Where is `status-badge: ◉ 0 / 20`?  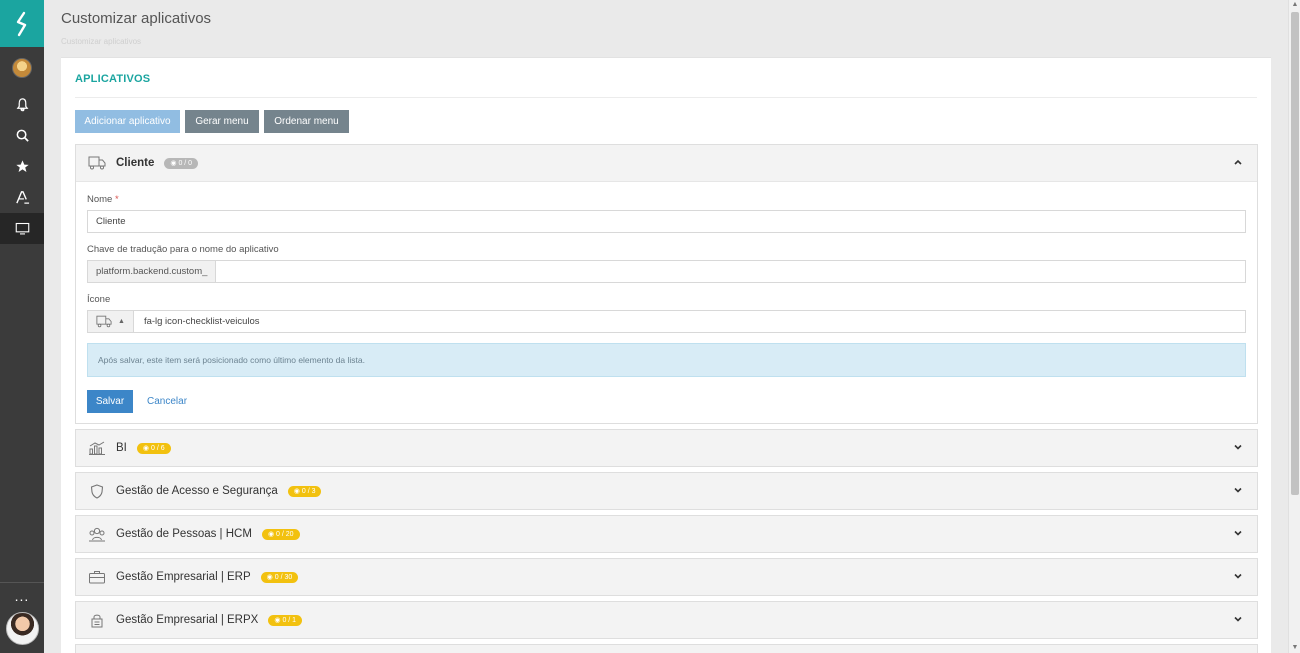 status-badge: ◉ 0 / 20 is located at coordinates (280, 534).